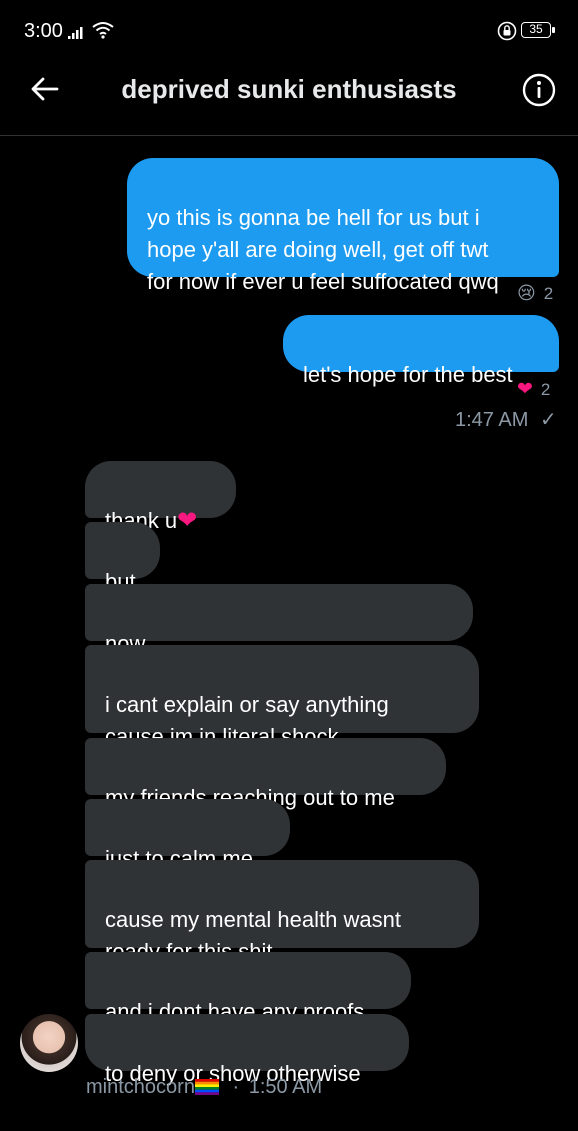  I want to click on status-time: 3:00, so click(43, 31).